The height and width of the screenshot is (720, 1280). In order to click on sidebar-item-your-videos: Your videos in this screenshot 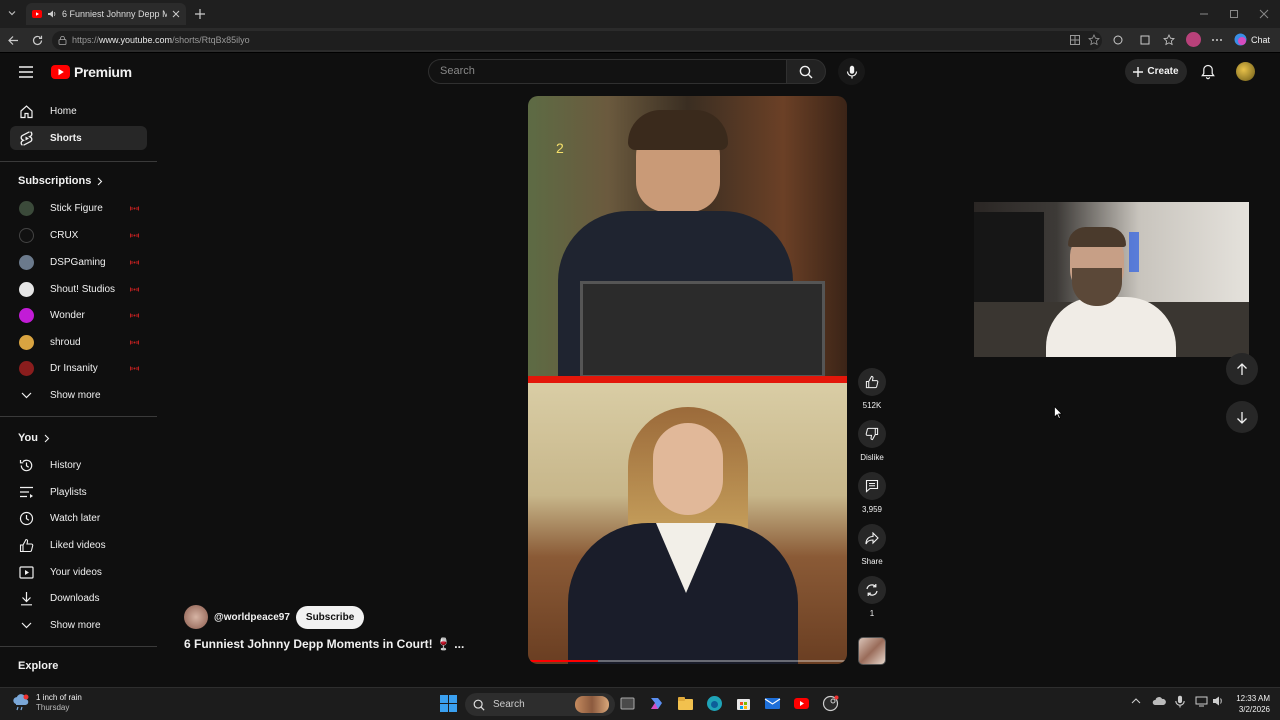, I will do `click(78, 572)`.